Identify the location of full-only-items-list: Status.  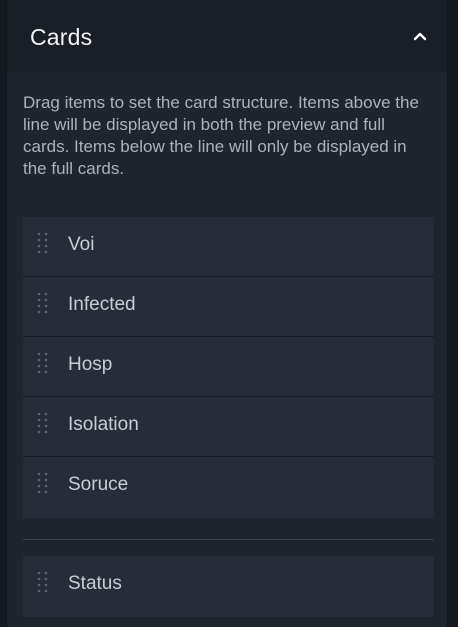
(228, 586).